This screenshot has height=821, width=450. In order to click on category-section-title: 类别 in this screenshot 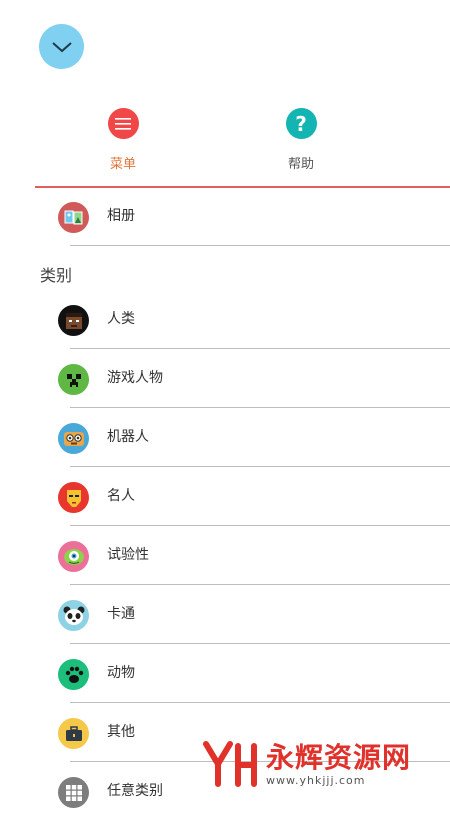, I will do `click(56, 275)`.